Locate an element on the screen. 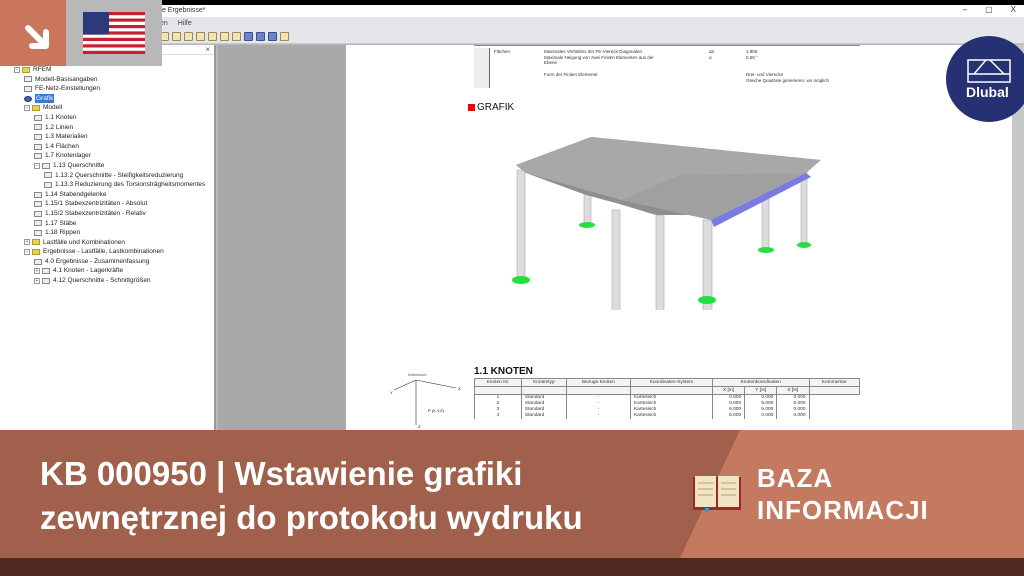 The image size is (1024, 576). dlubal-logo: Dlubal is located at coordinates (985, 79).